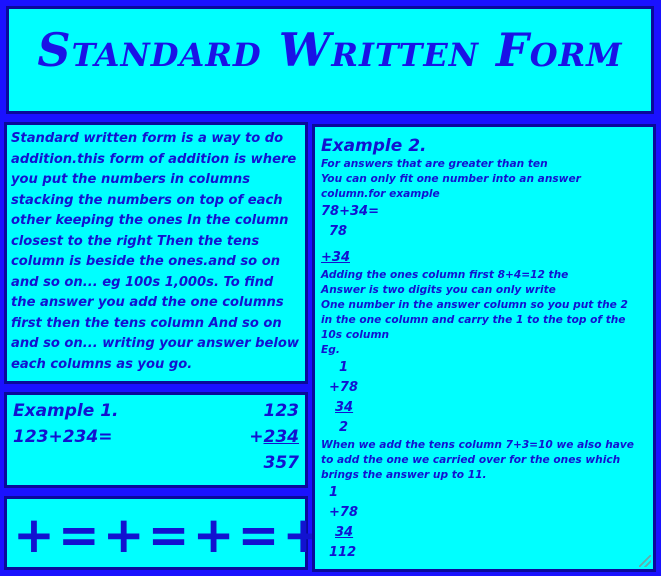 Image resolution: width=661 pixels, height=576 pixels. I want to click on example-1-bottom-row: +234, so click(274, 437).